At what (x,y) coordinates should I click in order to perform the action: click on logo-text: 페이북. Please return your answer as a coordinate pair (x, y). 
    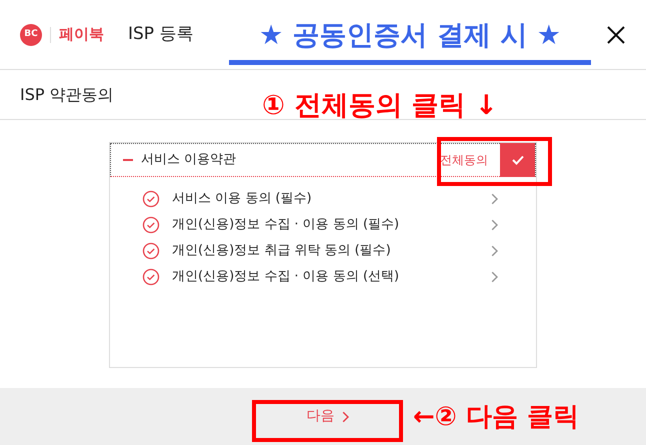
    Looking at the image, I should click on (81, 35).